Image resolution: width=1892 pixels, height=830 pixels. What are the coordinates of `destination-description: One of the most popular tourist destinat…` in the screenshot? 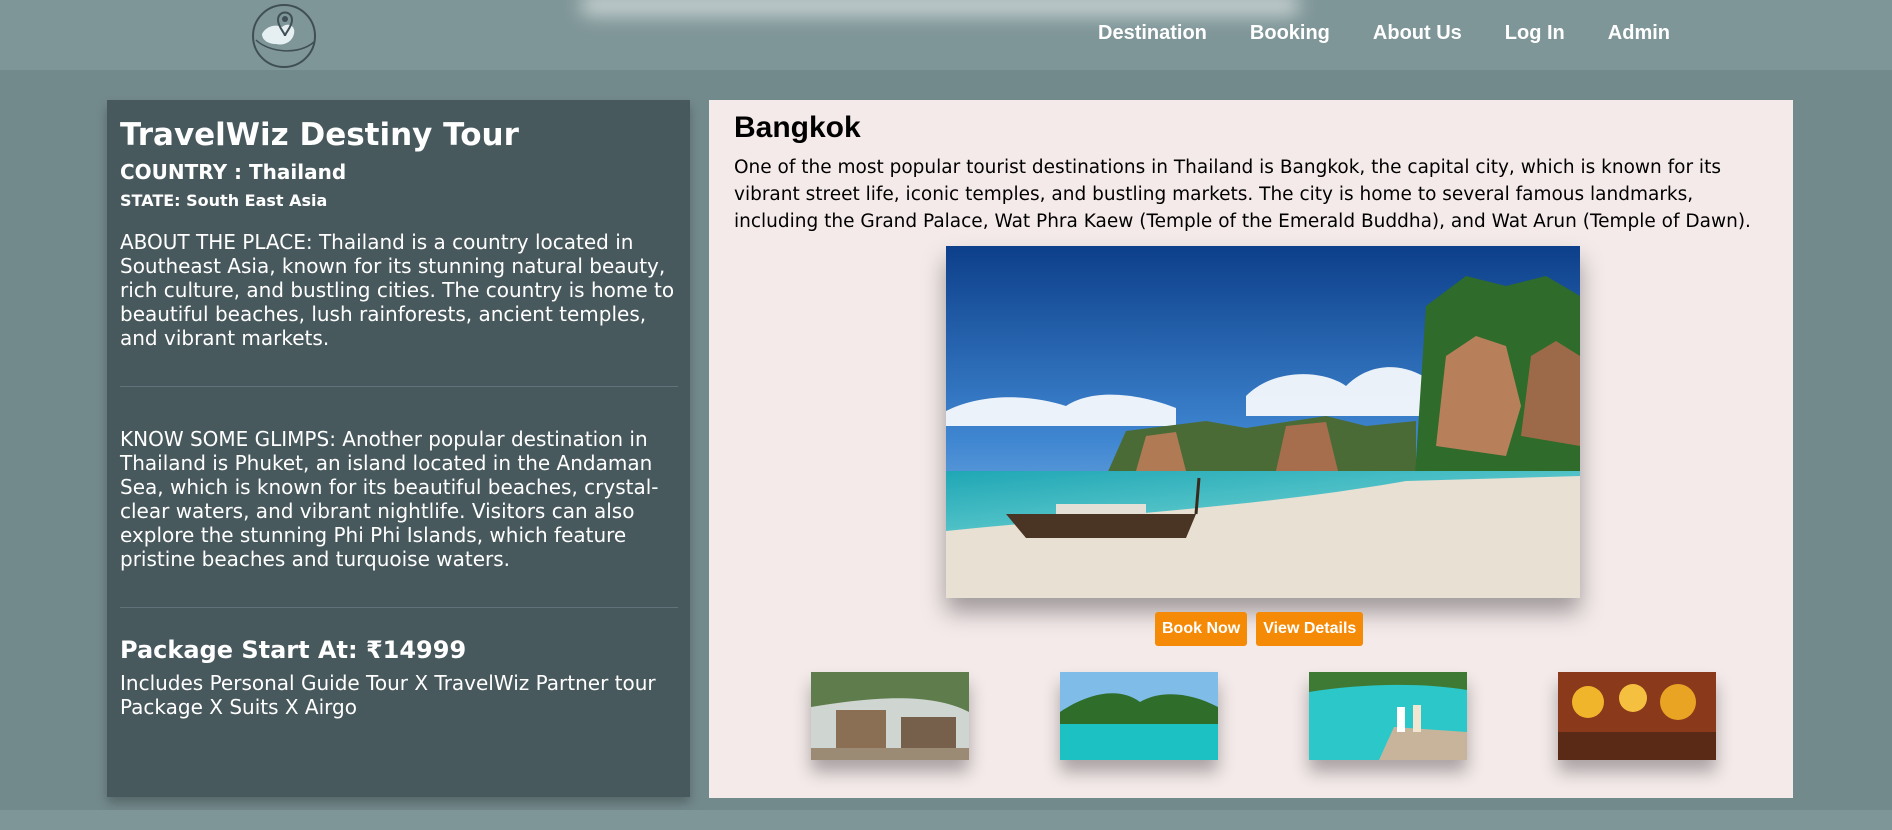 It's located at (1242, 194).